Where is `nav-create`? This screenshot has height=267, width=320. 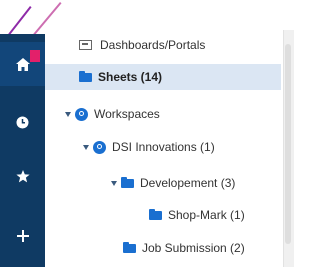
nav-create is located at coordinates (22, 236).